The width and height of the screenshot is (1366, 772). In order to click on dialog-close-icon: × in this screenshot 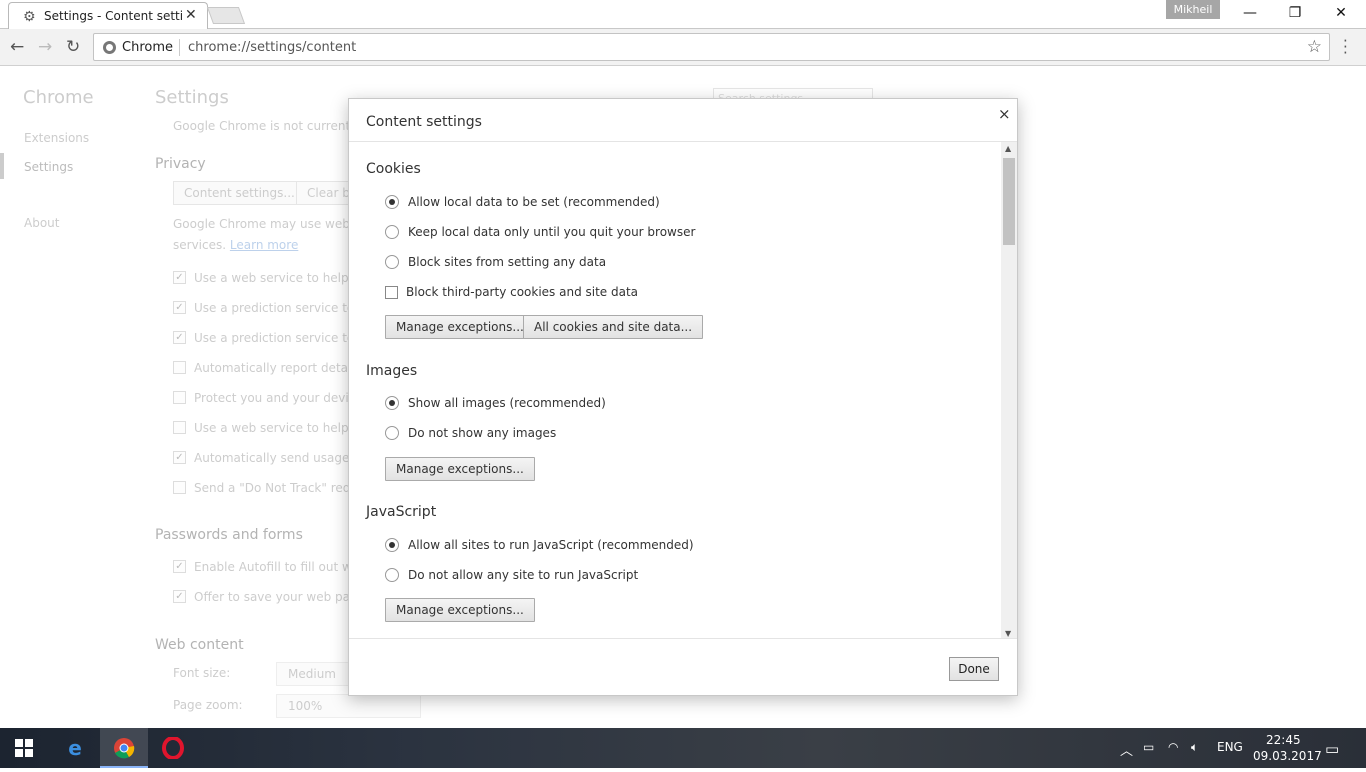, I will do `click(1004, 114)`.